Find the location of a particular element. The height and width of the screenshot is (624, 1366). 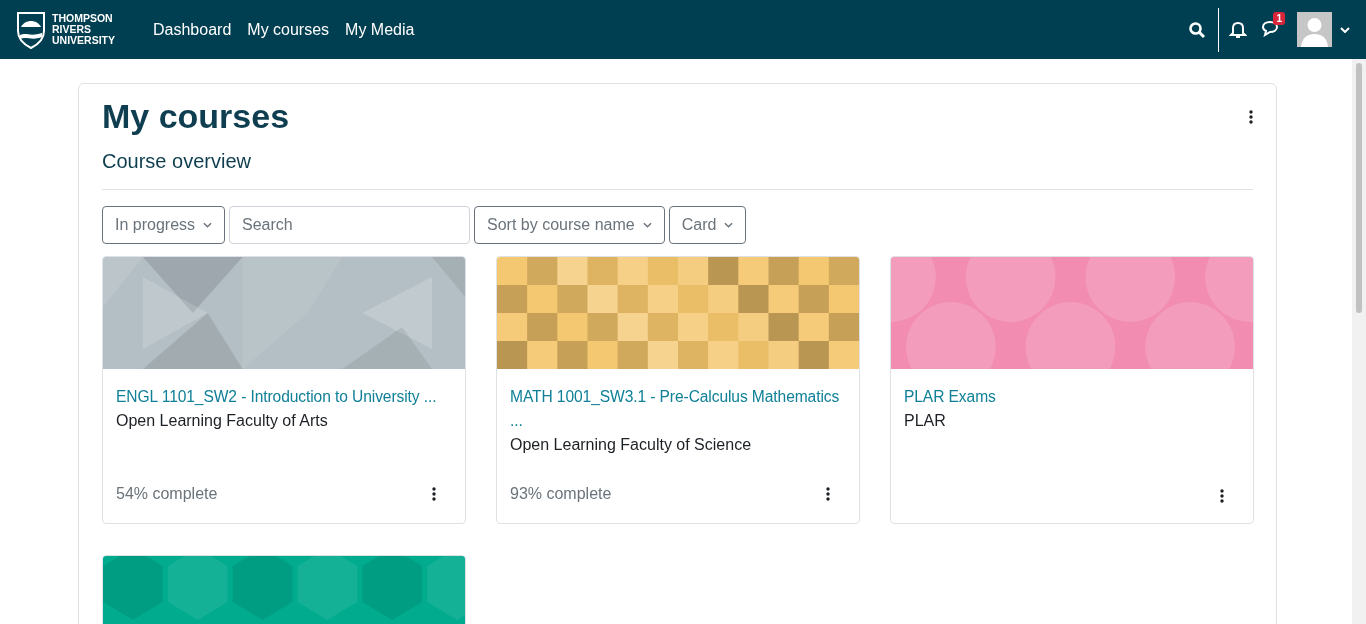

course-category: Open Learning Faculty of Science is located at coordinates (631, 445).